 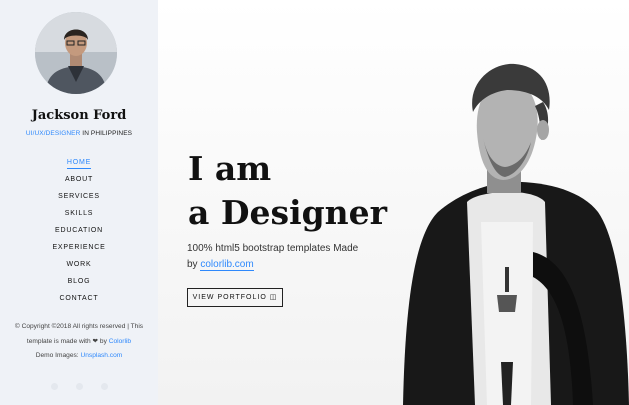 I want to click on nav-label: HOME, so click(x=79, y=163).